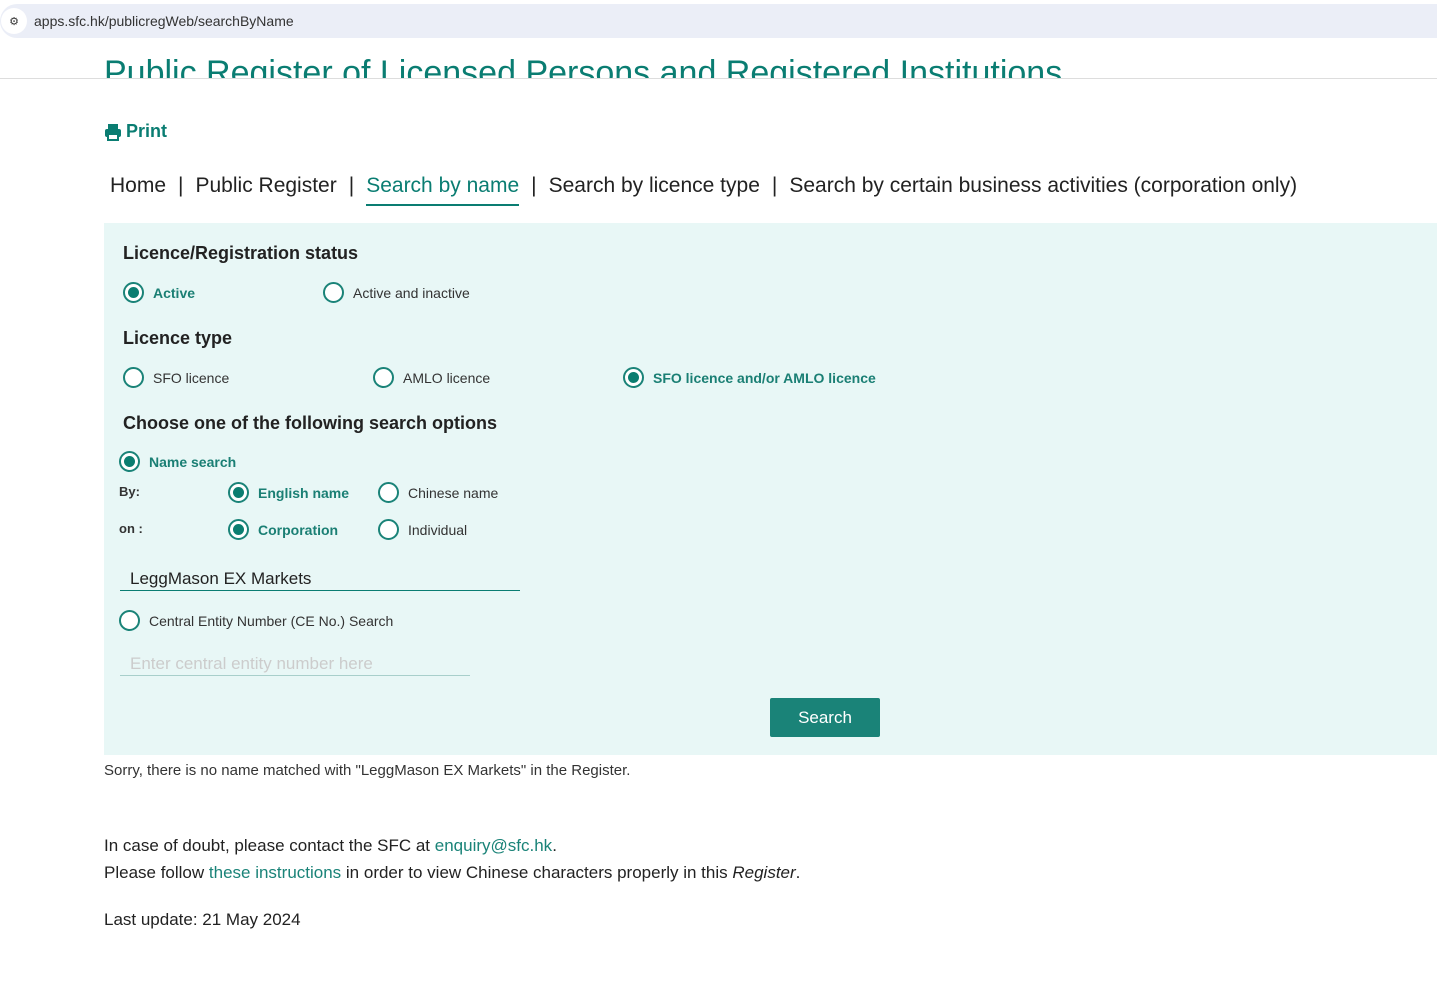 Image resolution: width=1437 pixels, height=990 pixels. What do you see at coordinates (396, 292) in the screenshot?
I see `radio-active-inactive: Active and inactive` at bounding box center [396, 292].